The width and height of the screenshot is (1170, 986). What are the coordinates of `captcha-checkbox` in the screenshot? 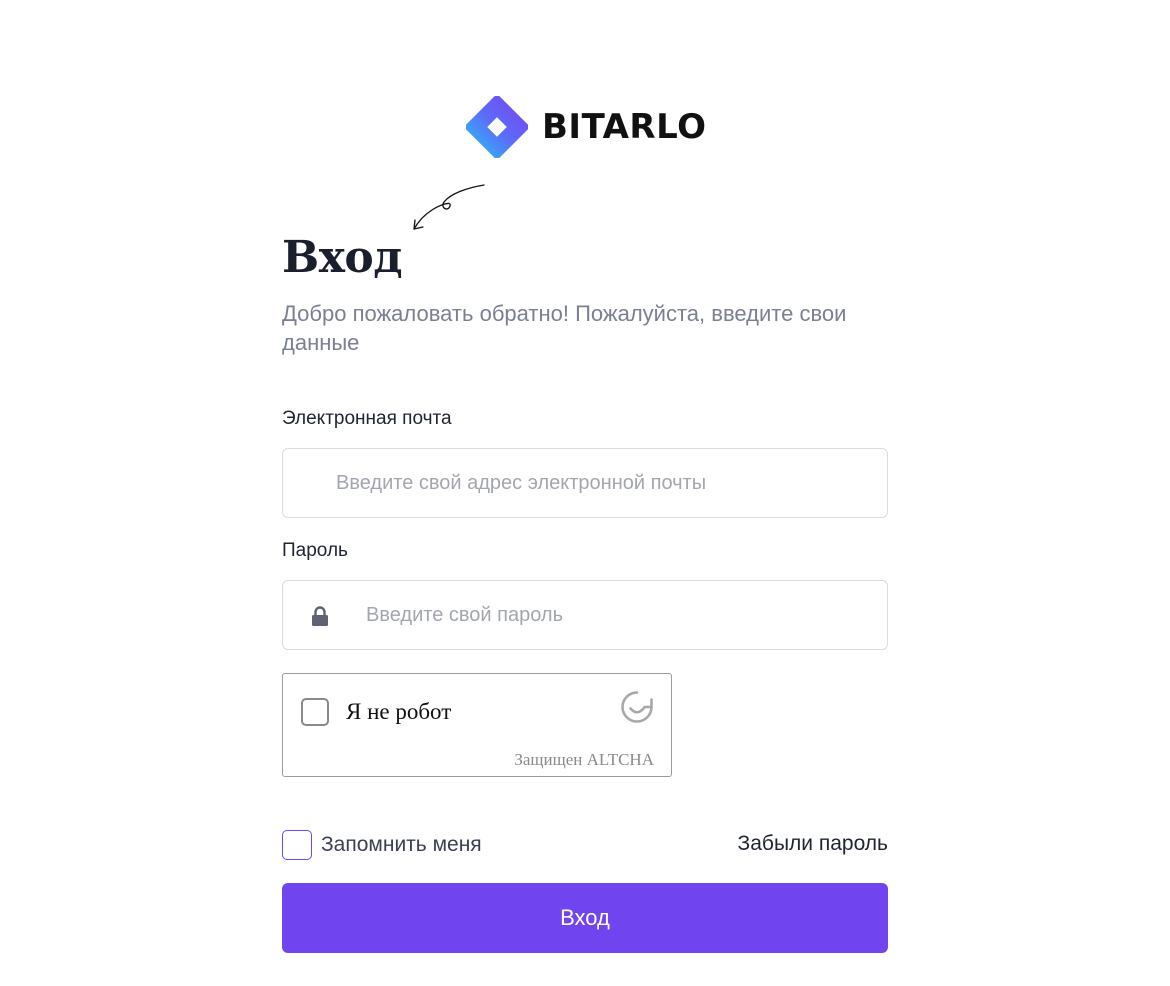 It's located at (315, 712).